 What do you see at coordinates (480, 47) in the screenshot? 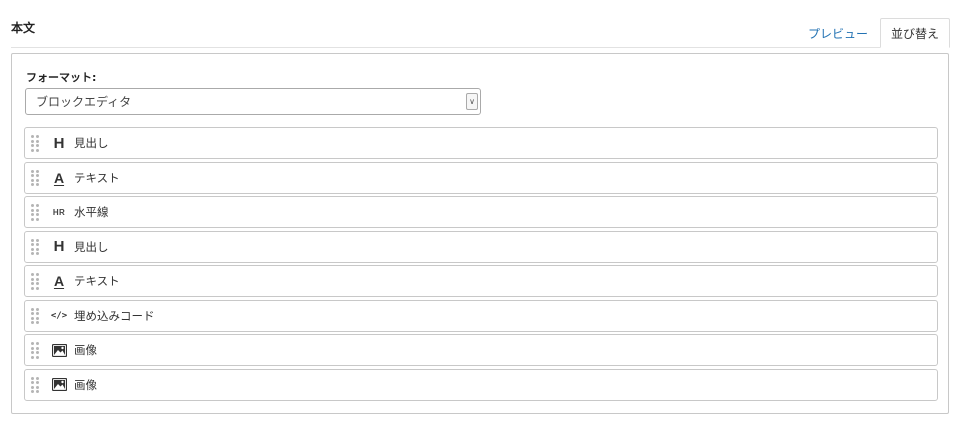
I see `header-divider` at bounding box center [480, 47].